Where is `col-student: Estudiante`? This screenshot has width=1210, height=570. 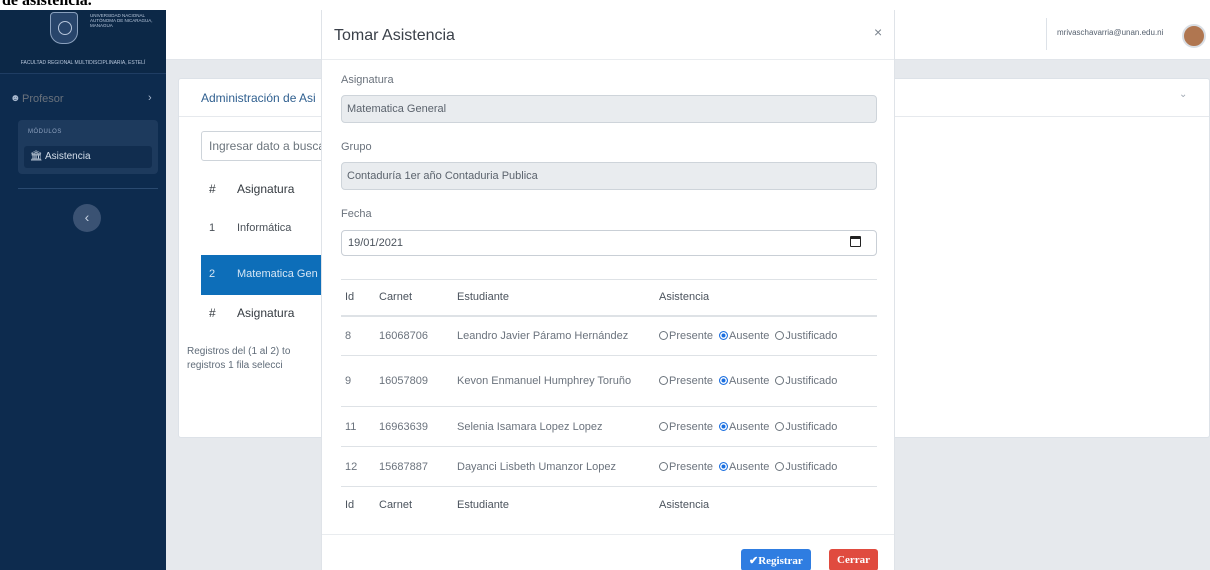
col-student: Estudiante is located at coordinates (554, 298).